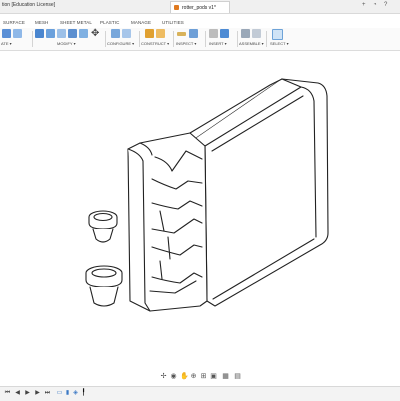 This screenshot has height=401, width=400. Describe the element at coordinates (15, 39) in the screenshot. I see `create-group: ATE ▾` at that location.